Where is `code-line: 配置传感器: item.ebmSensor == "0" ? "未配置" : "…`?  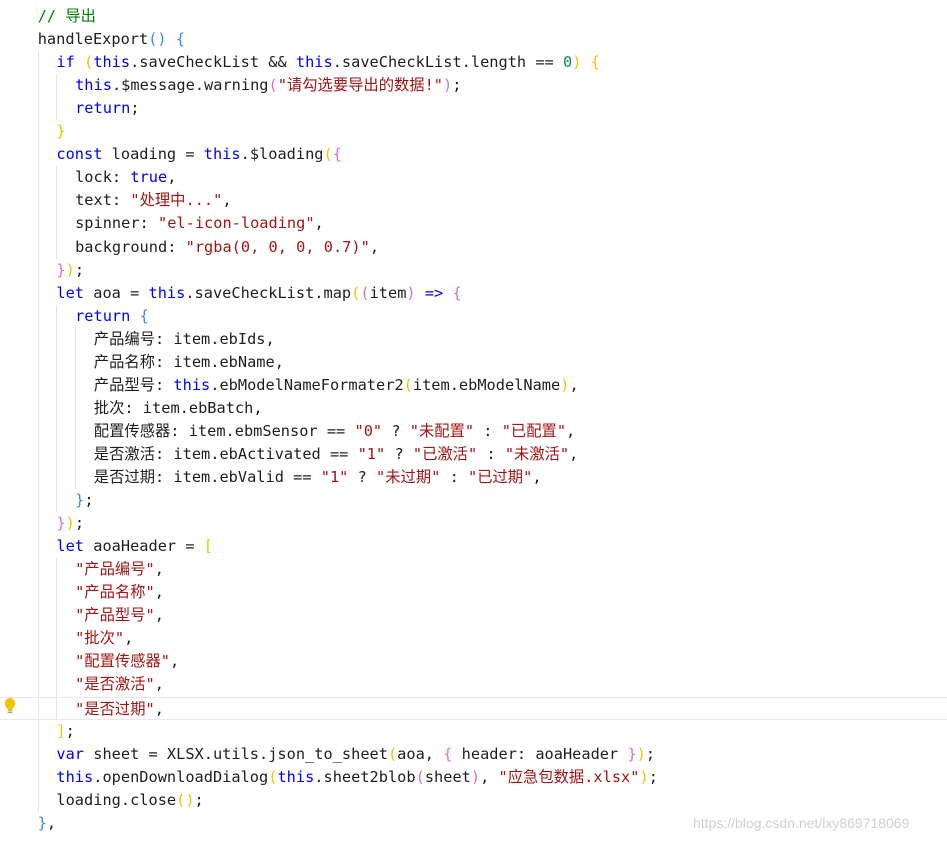
code-line: 配置传感器: item.ebmSensor == "0" ? "未配置" : "… is located at coordinates (473, 431).